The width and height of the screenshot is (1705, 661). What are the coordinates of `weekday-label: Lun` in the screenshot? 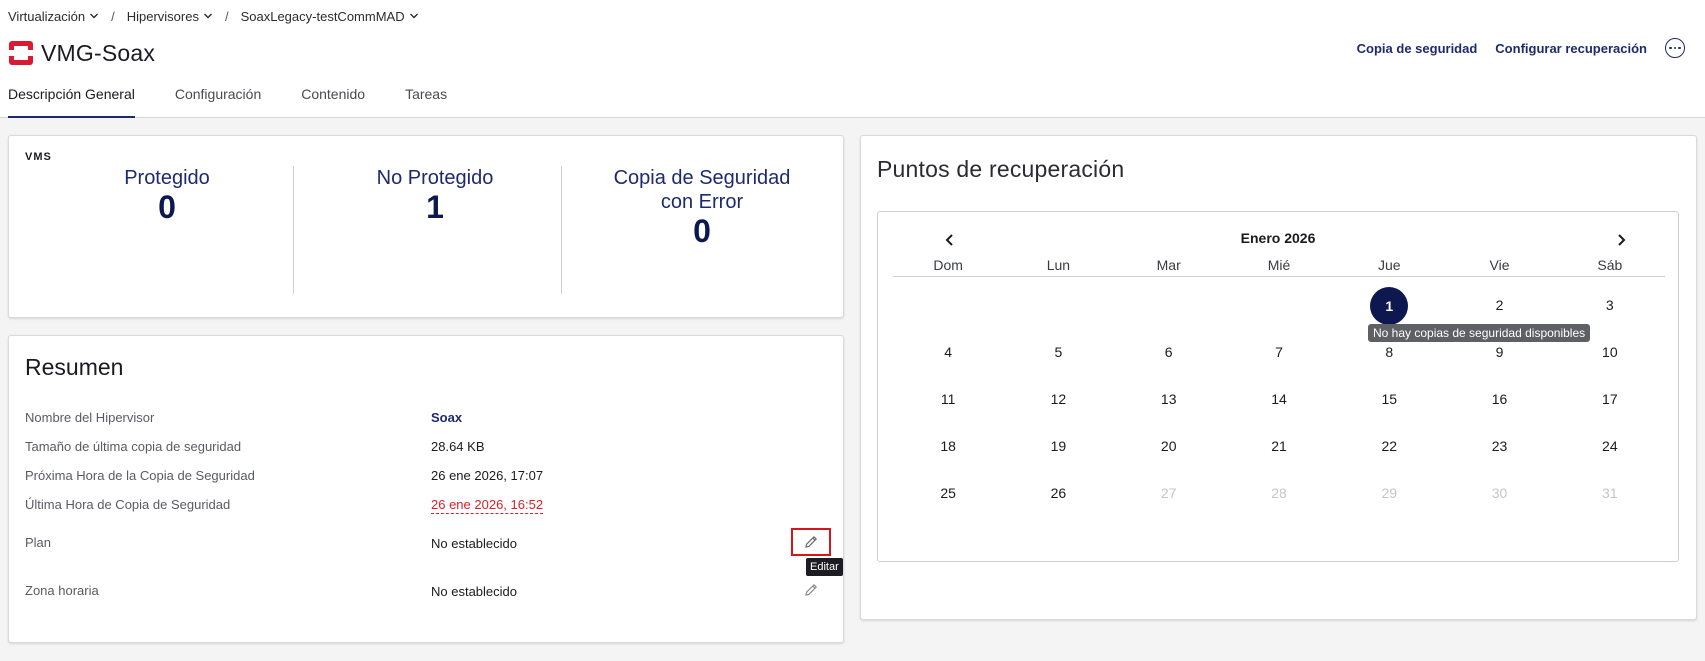 It's located at (1058, 265).